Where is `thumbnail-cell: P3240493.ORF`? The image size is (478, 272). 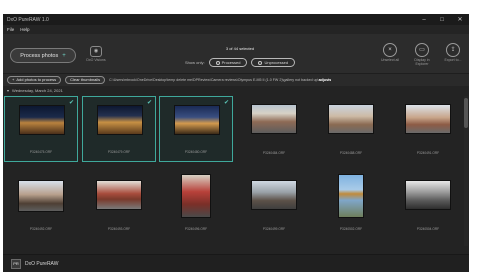 thumbnail-cell: P3240493.ORF is located at coordinates (119, 205).